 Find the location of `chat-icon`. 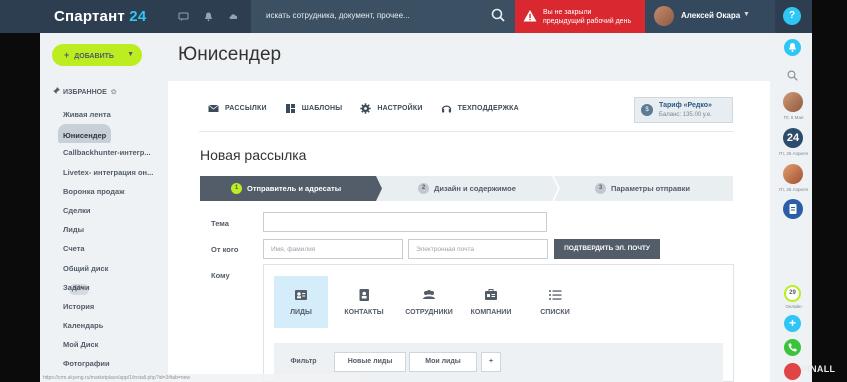

chat-icon is located at coordinates (183, 16).